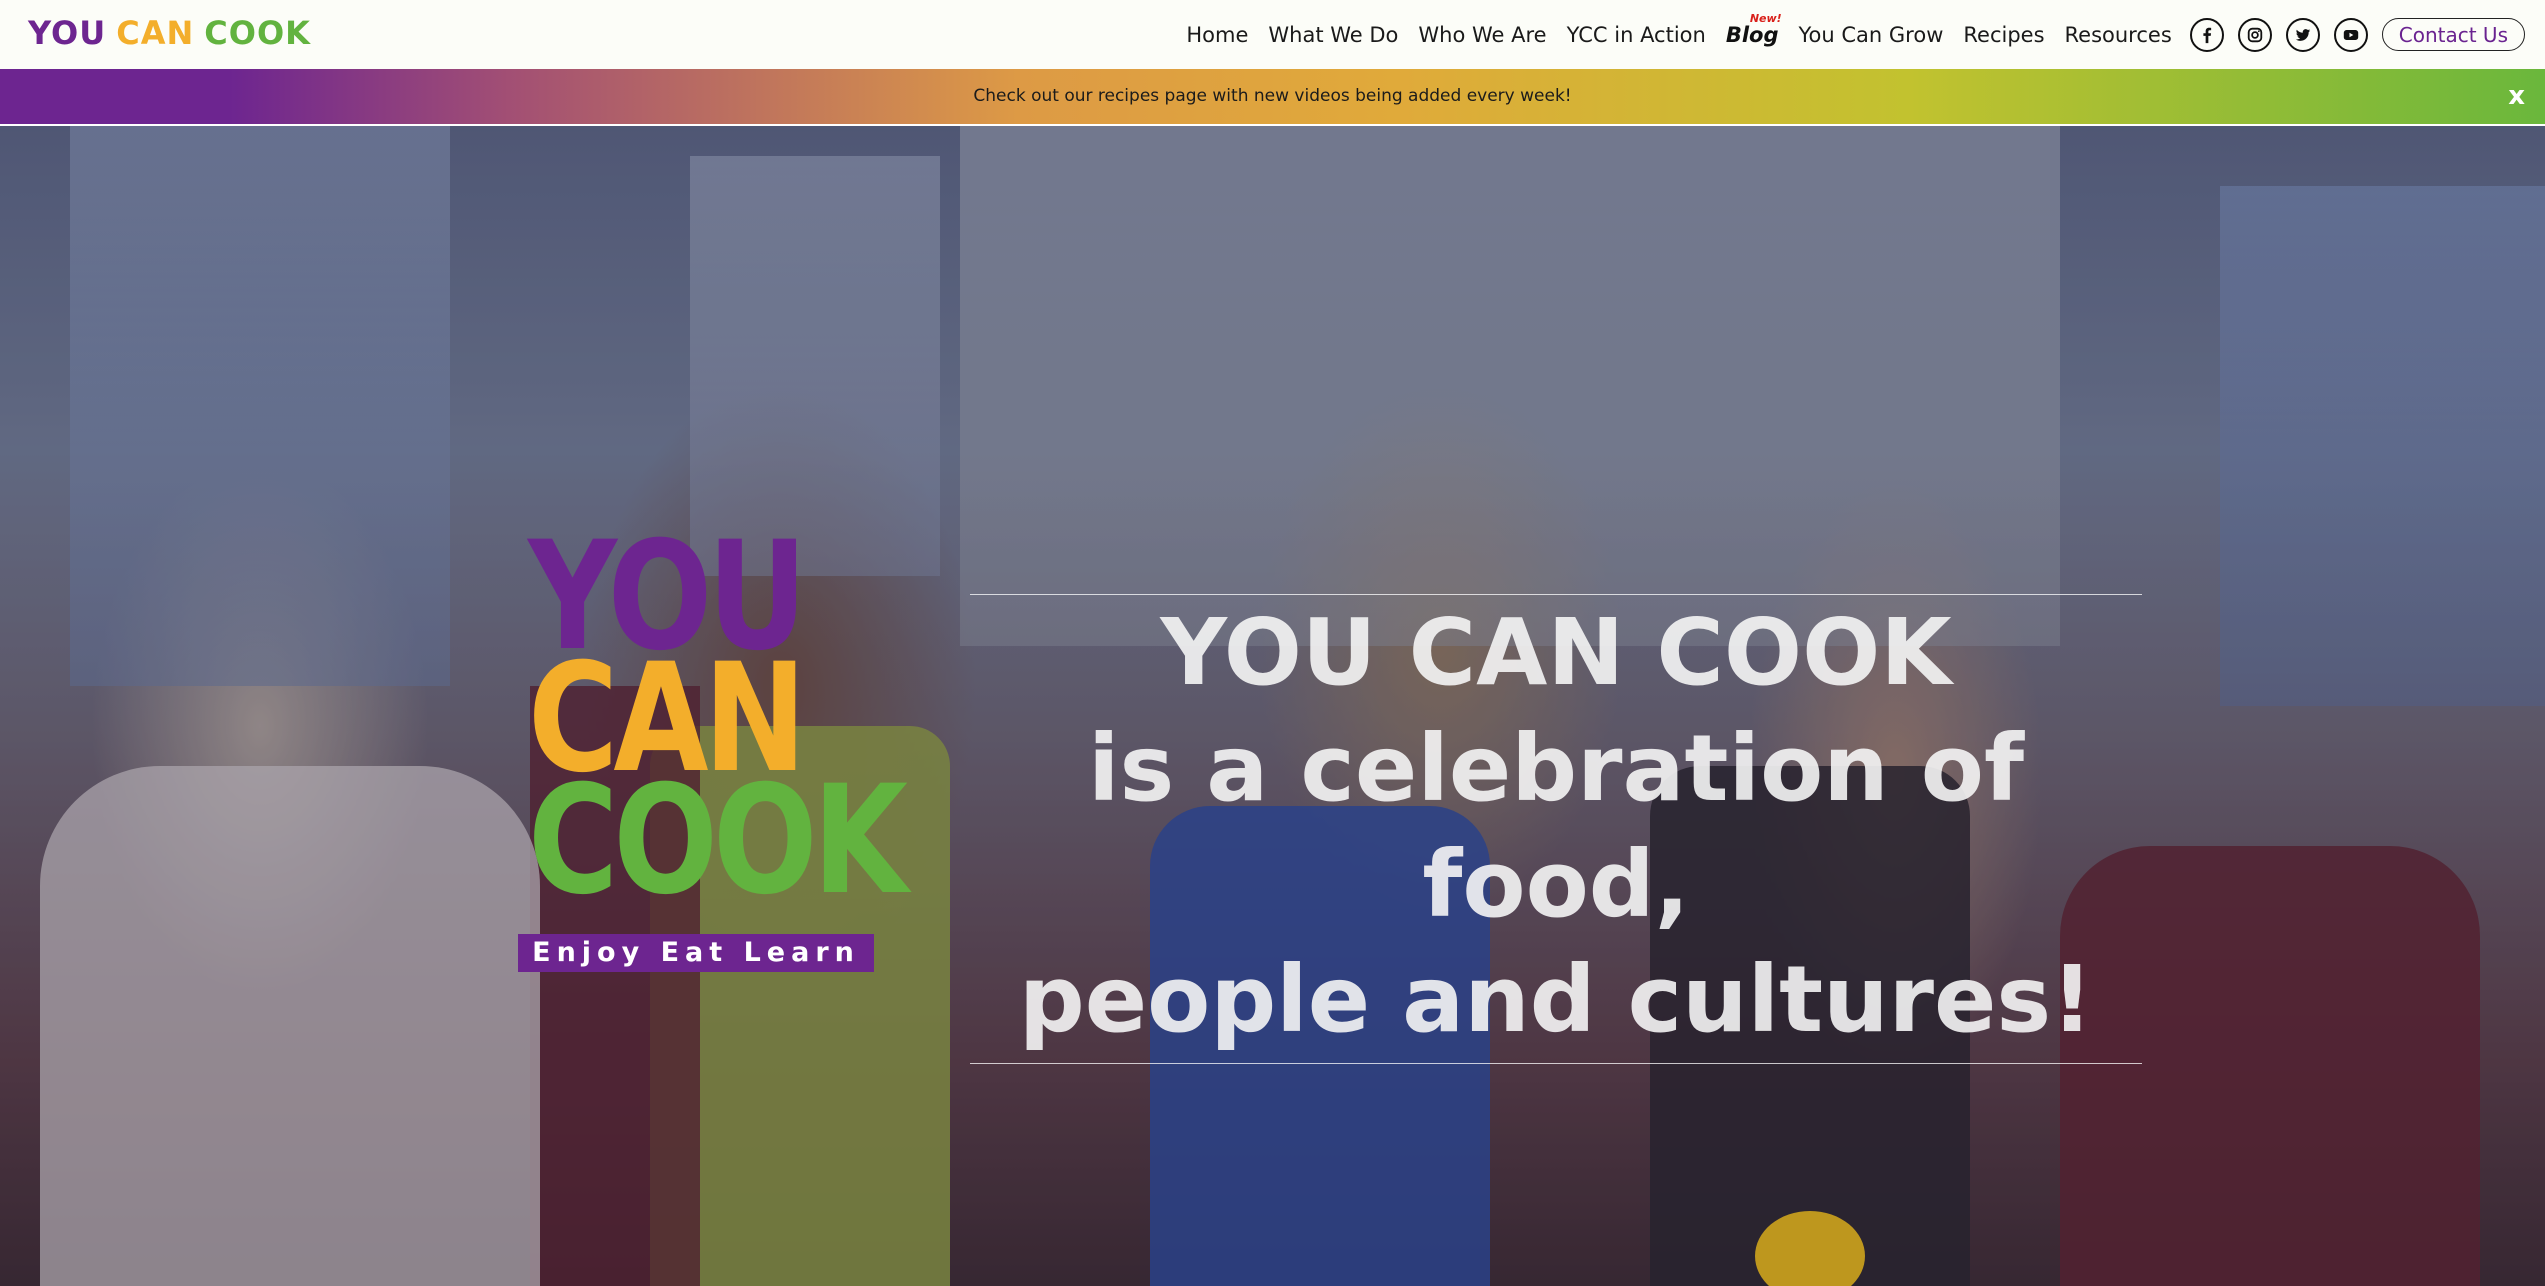 Image resolution: width=2545 pixels, height=1286 pixels. Describe the element at coordinates (2206, 34) in the screenshot. I see `facebook-icon` at that location.